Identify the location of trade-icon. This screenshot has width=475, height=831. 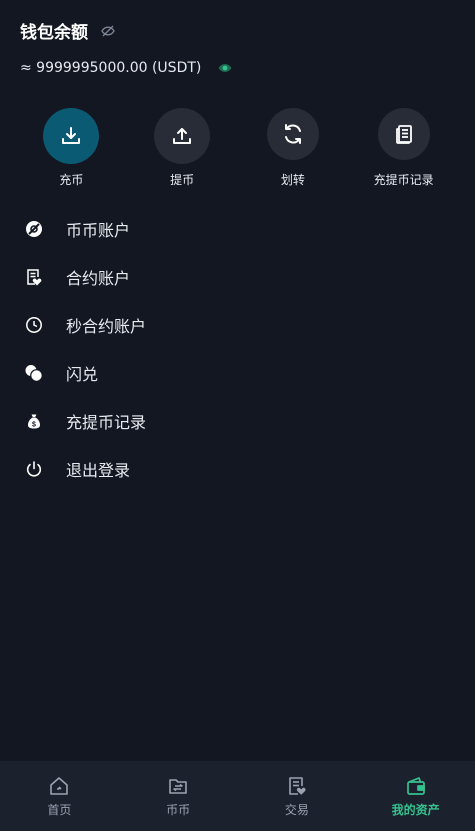
(297, 785).